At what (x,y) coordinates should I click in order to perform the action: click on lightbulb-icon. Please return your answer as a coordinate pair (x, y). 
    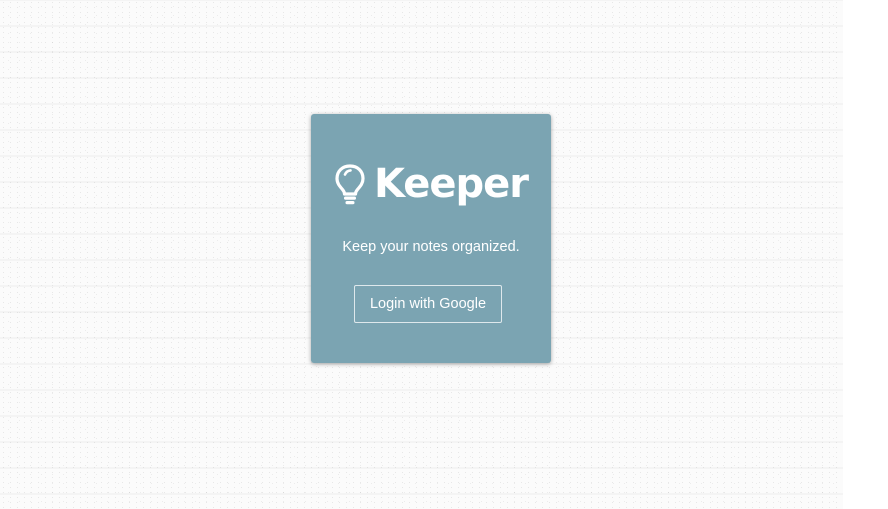
    Looking at the image, I should click on (350, 184).